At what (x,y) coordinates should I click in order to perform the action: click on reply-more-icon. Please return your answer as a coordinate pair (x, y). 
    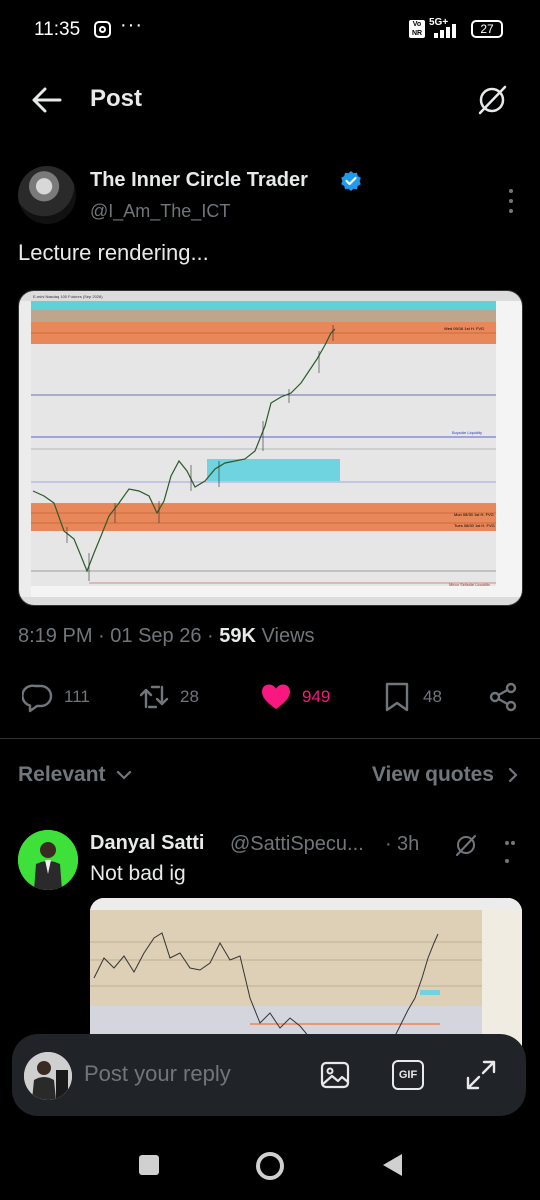
    Looking at the image, I should click on (511, 847).